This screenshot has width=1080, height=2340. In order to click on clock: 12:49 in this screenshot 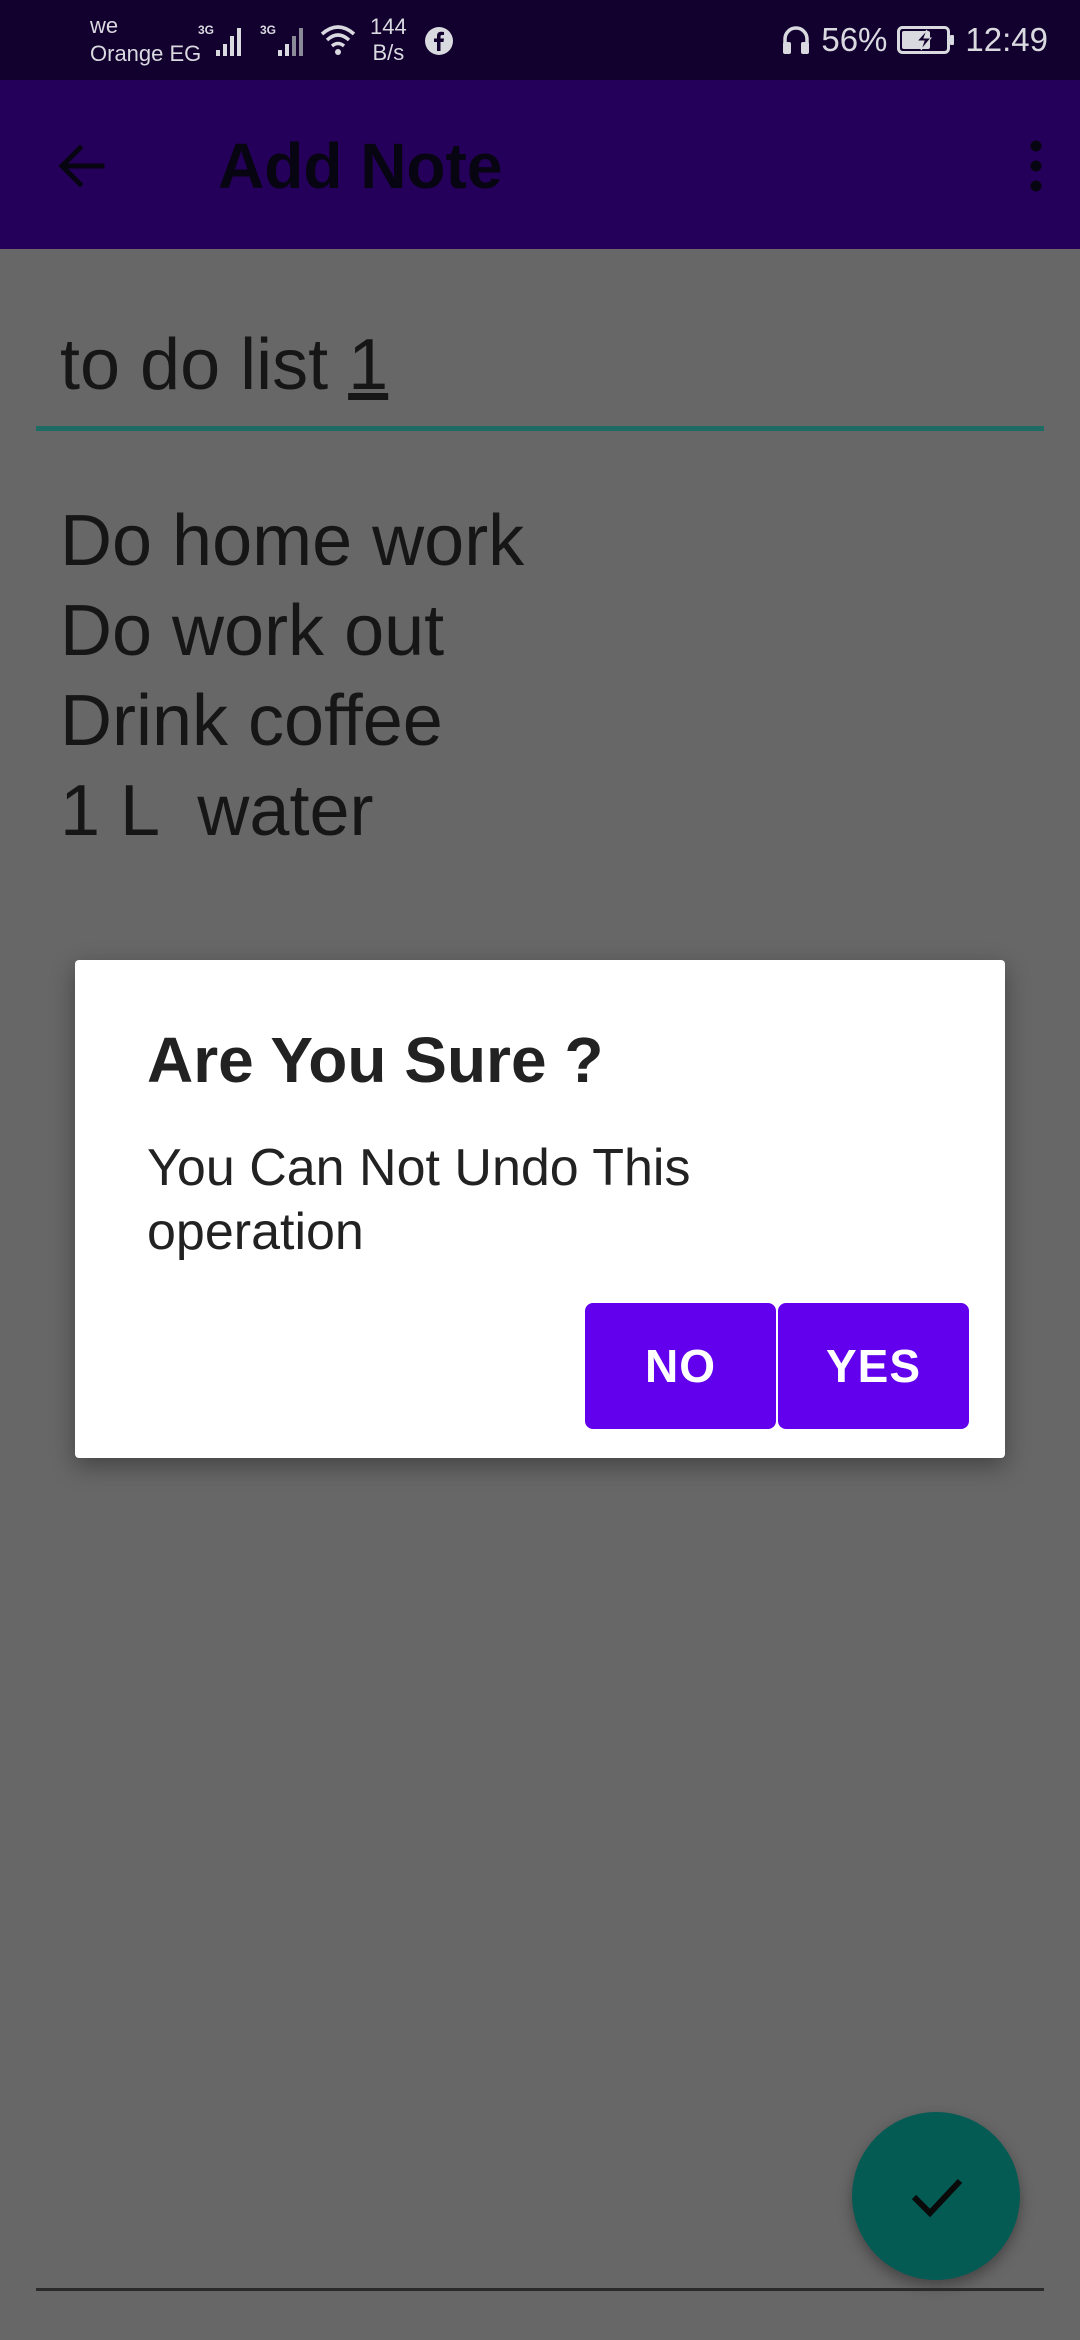, I will do `click(1006, 39)`.